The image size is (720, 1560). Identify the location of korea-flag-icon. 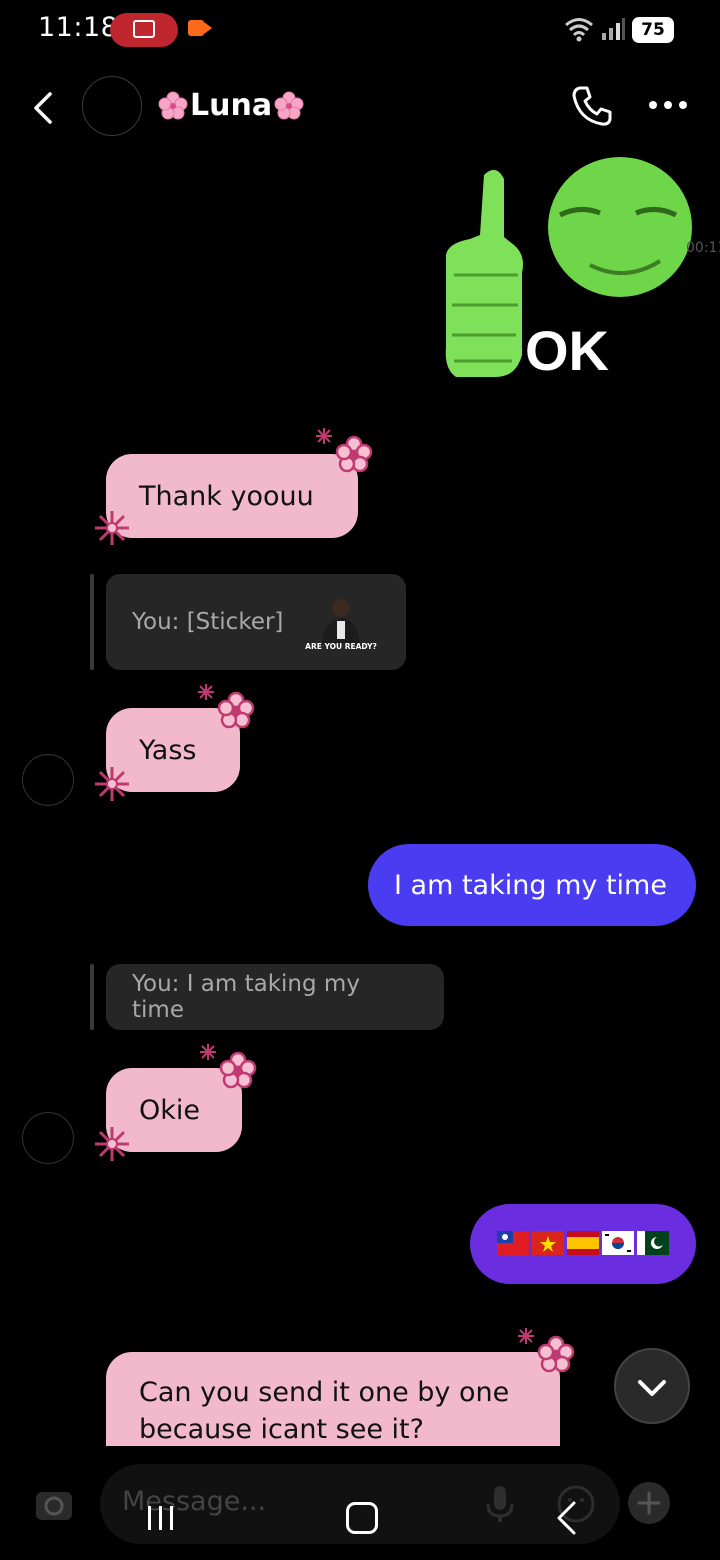
(618, 1243).